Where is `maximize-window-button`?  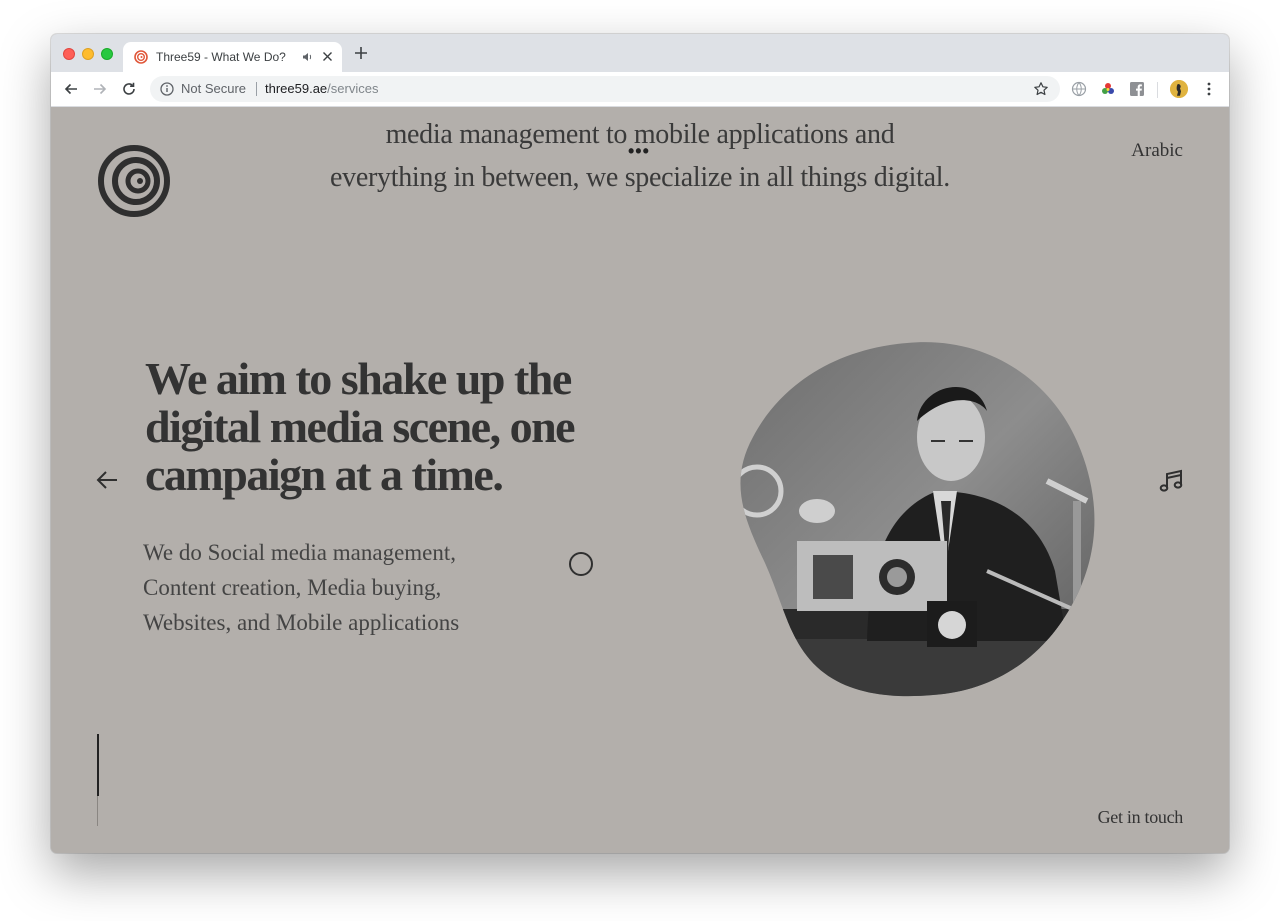 maximize-window-button is located at coordinates (107, 54).